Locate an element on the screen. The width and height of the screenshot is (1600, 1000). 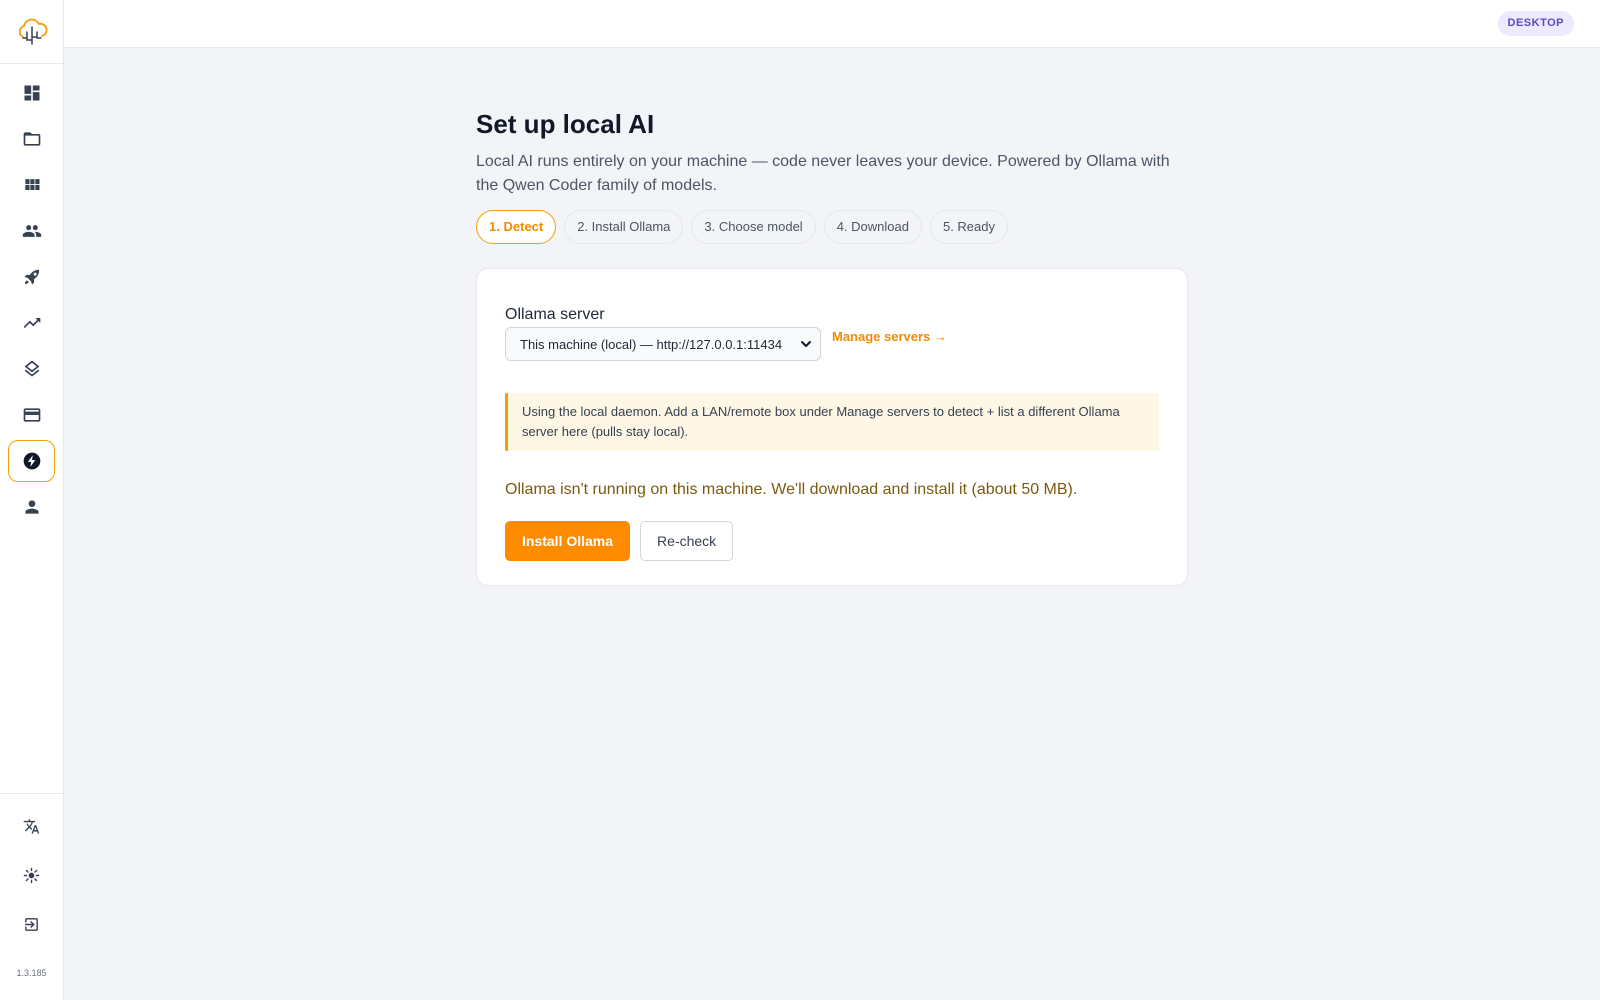
app-logo is located at coordinates (31, 32).